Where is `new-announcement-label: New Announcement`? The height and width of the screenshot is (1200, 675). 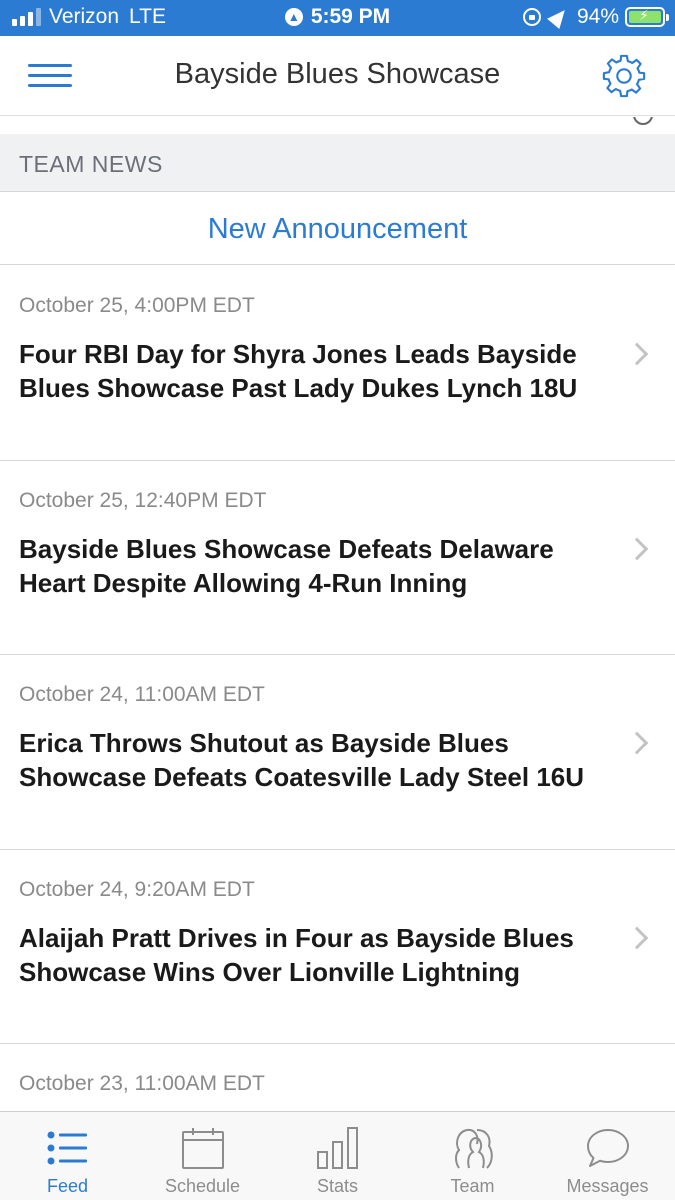 new-announcement-label: New Announcement is located at coordinates (337, 229).